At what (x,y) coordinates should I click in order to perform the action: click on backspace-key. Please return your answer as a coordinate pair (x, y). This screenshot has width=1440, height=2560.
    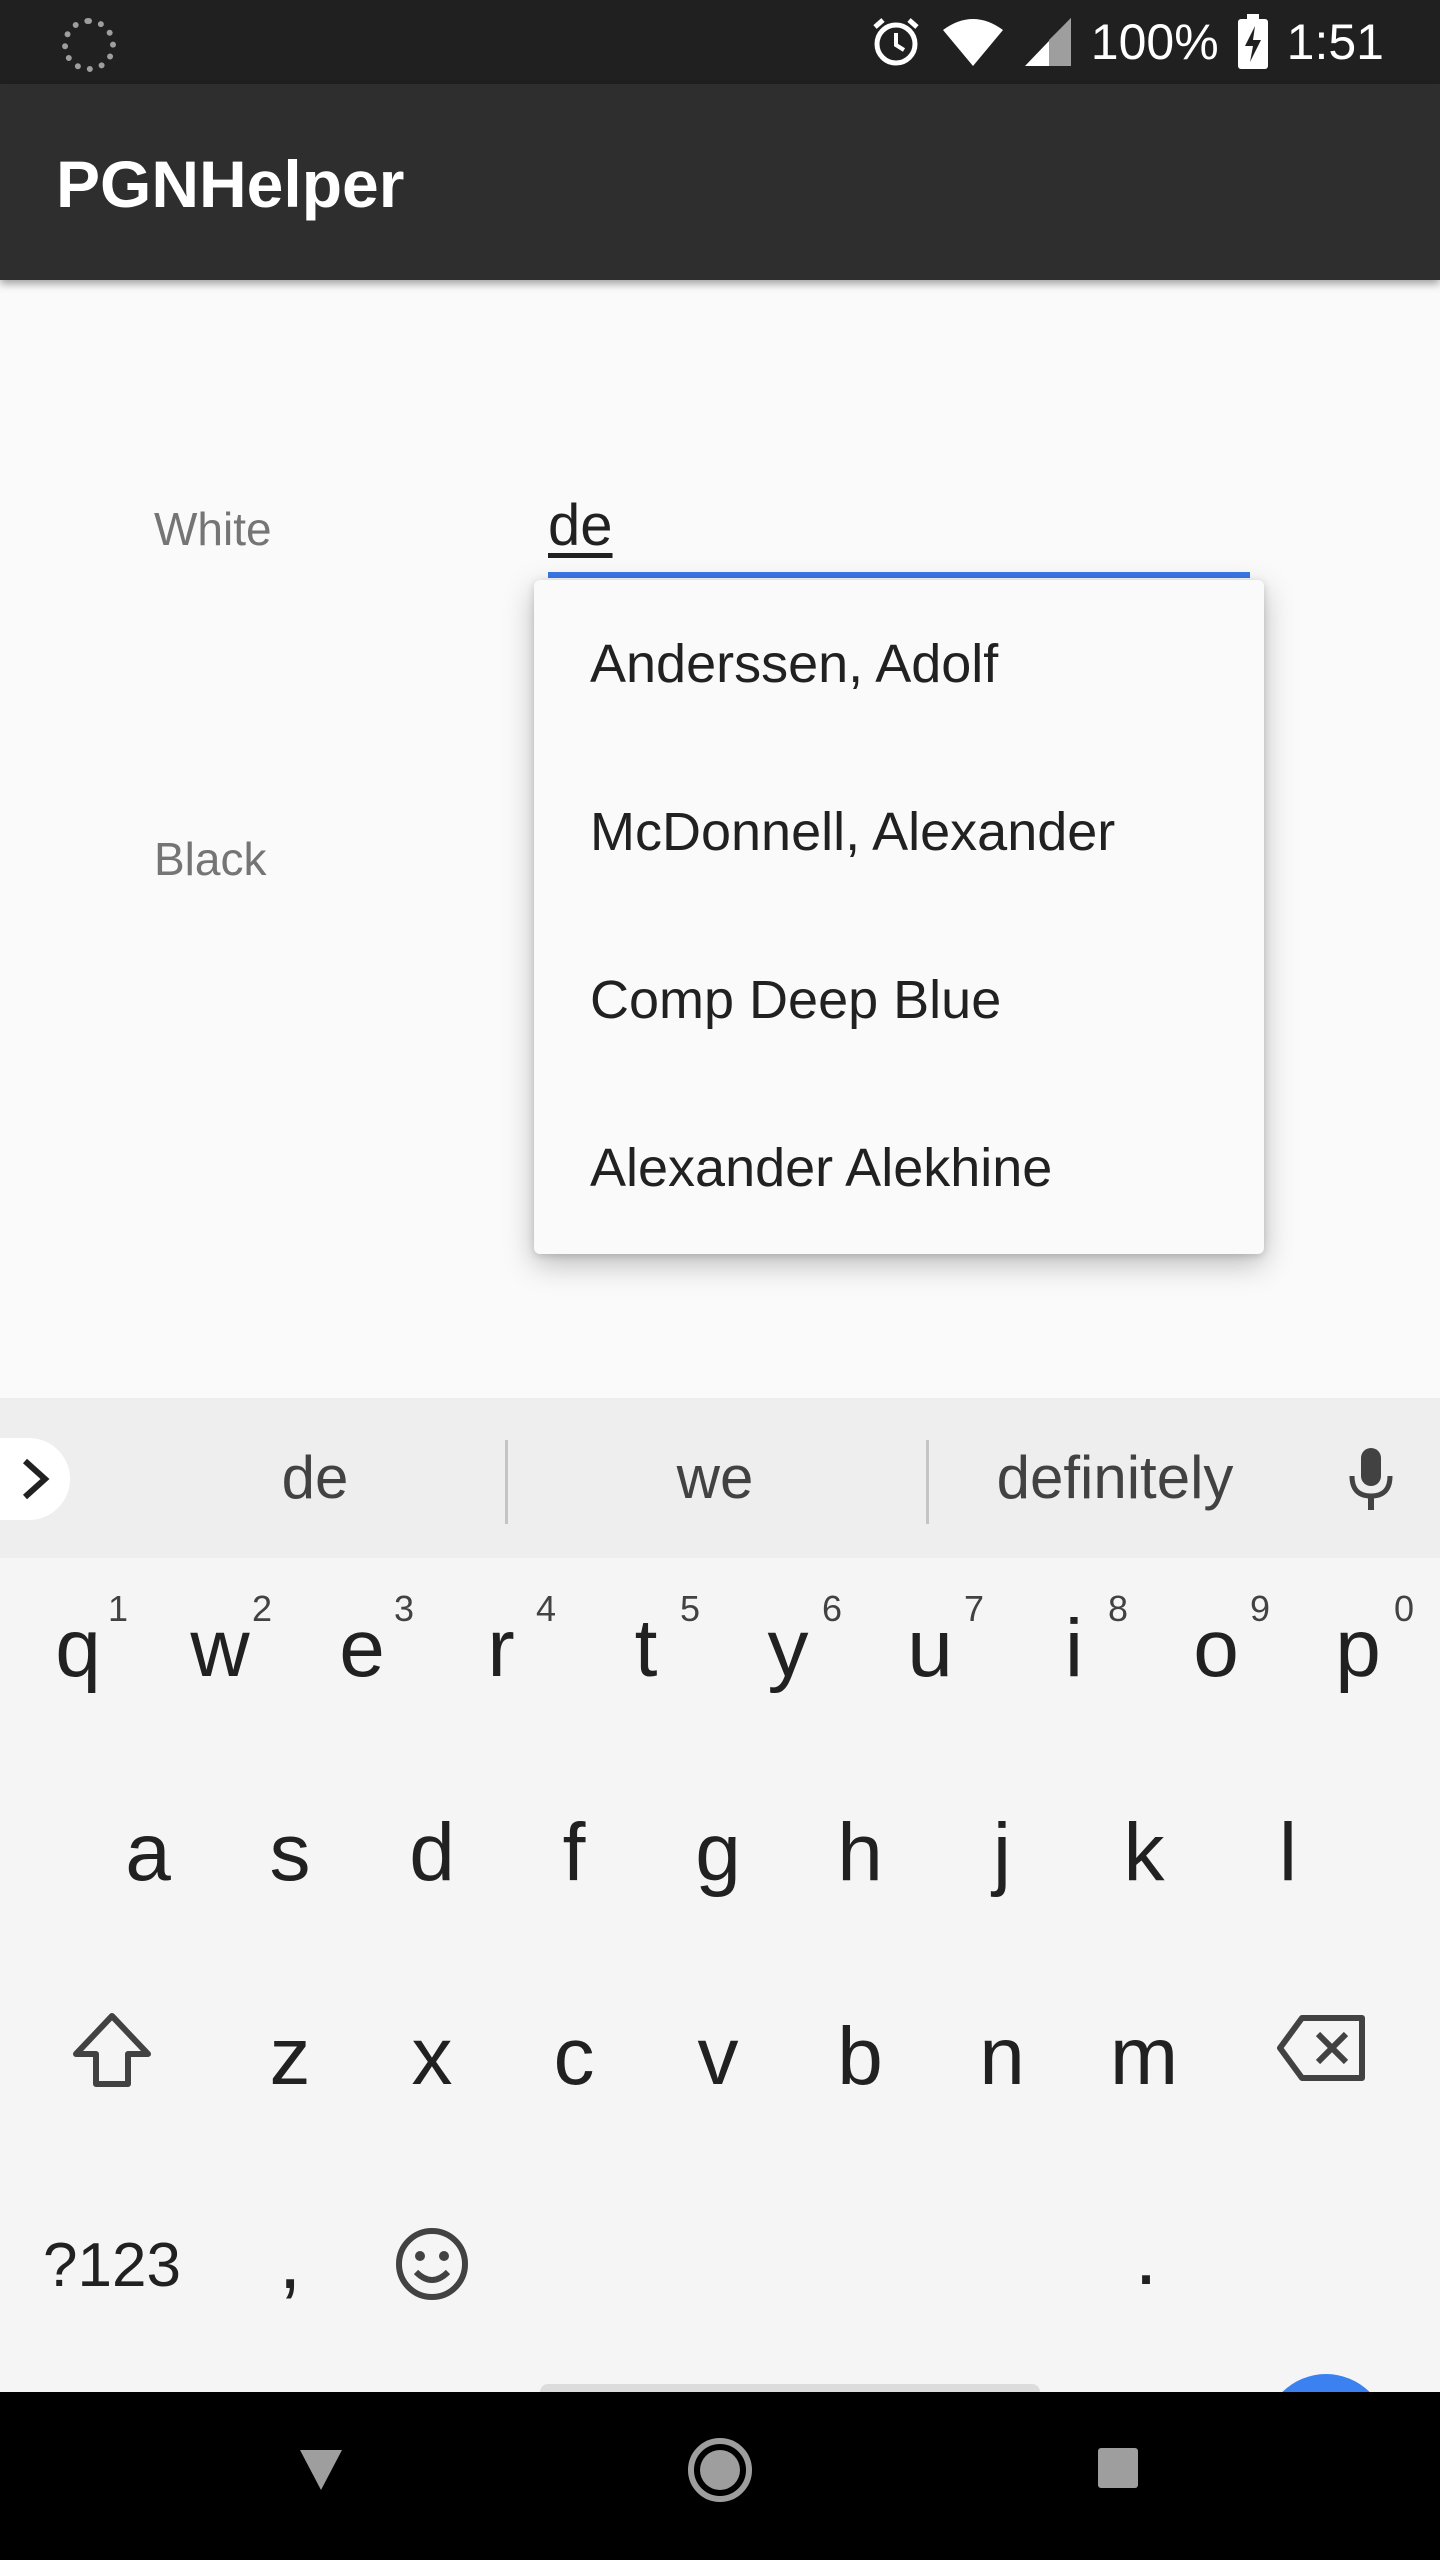
    Looking at the image, I should click on (1322, 2057).